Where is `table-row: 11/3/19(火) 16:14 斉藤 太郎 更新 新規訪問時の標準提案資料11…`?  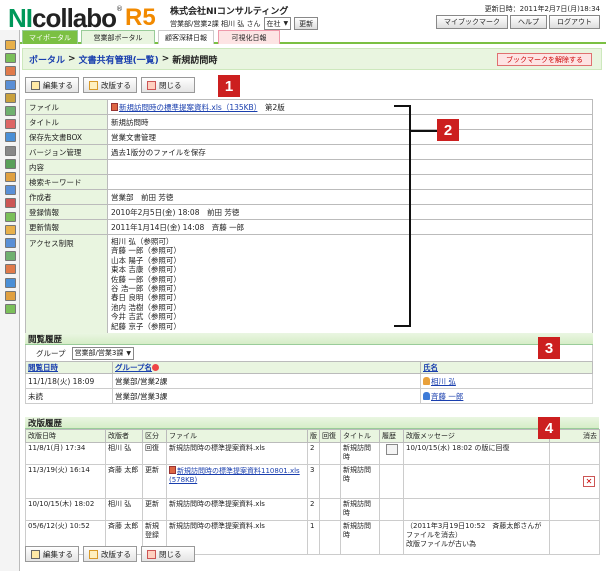
table-row: 11/3/19(火) 16:14 斉藤 太郎 更新 新規訪問時の標準提案資料11… is located at coordinates (312, 481).